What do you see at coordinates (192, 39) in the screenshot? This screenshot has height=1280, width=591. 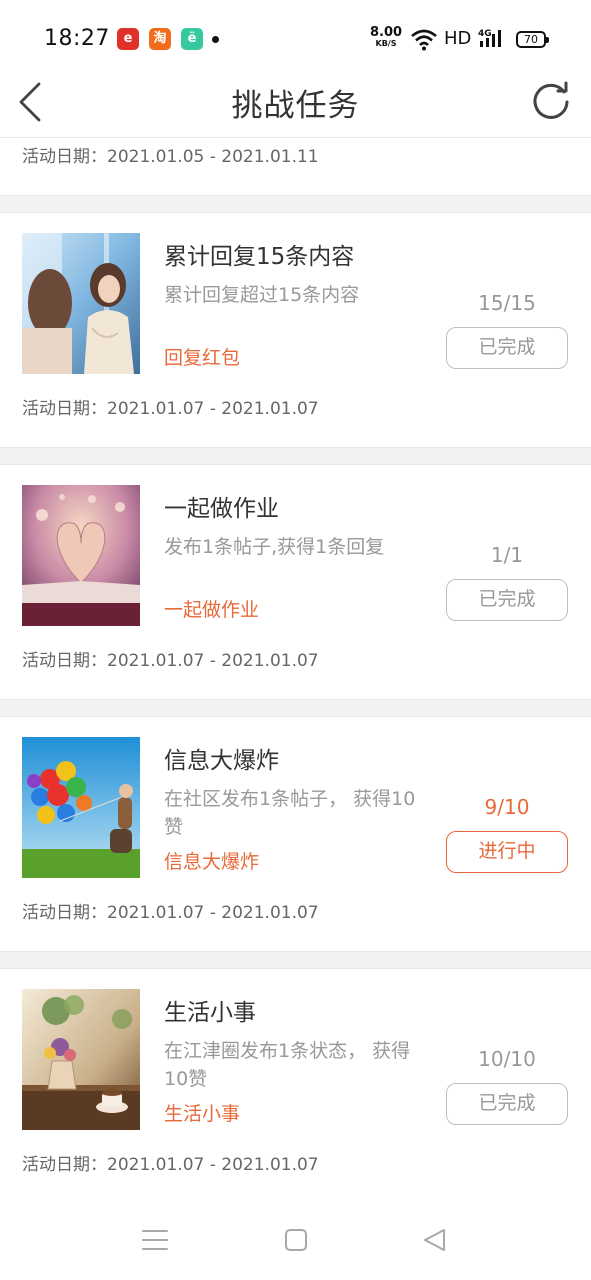 I see `assistant-app-icon: ё` at bounding box center [192, 39].